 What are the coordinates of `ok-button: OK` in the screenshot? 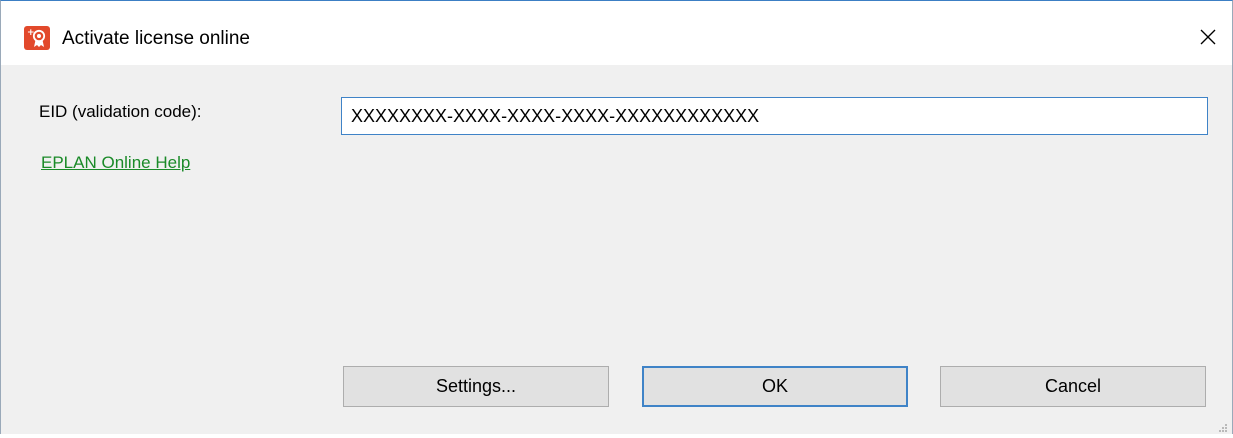 It's located at (775, 386).